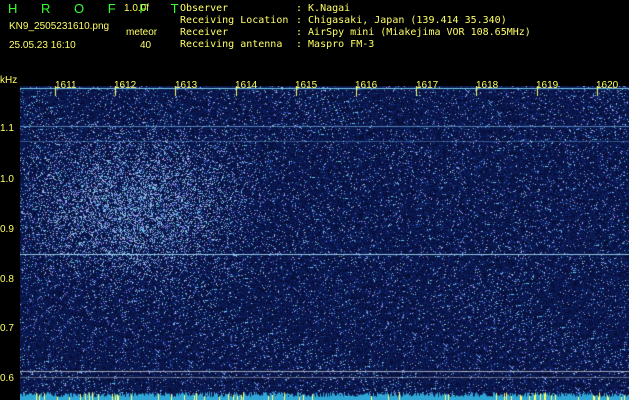 Image resolution: width=629 pixels, height=400 pixels. I want to click on info-location-key: Receiving Location, so click(234, 20).